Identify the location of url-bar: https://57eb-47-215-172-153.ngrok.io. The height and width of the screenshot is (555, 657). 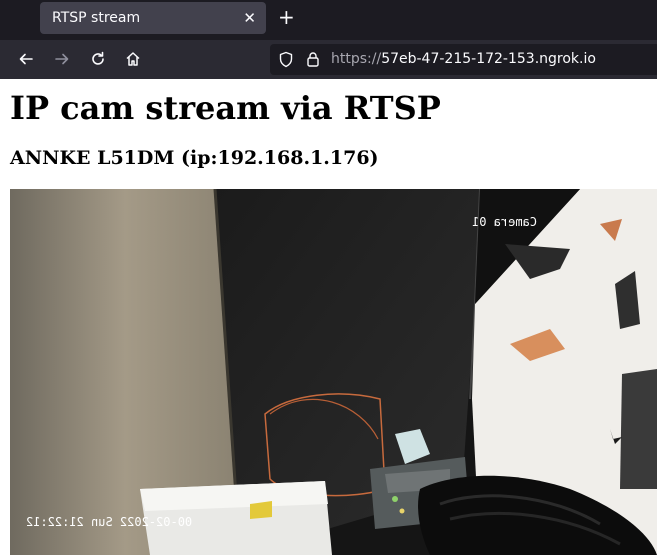
(463, 59).